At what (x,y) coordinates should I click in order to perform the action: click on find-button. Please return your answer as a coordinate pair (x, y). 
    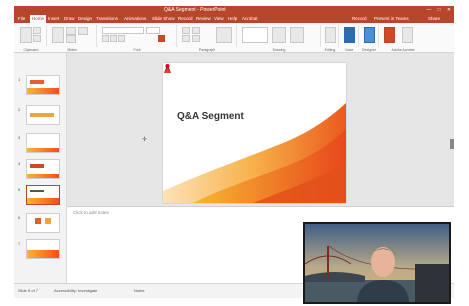
    Looking at the image, I should click on (330, 35).